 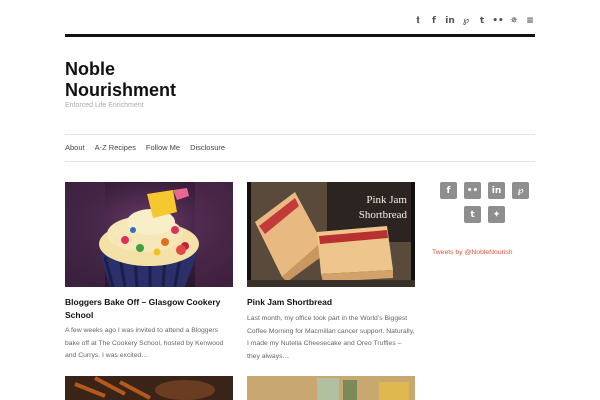 I want to click on yelp-icon: ✵, so click(x=514, y=21).